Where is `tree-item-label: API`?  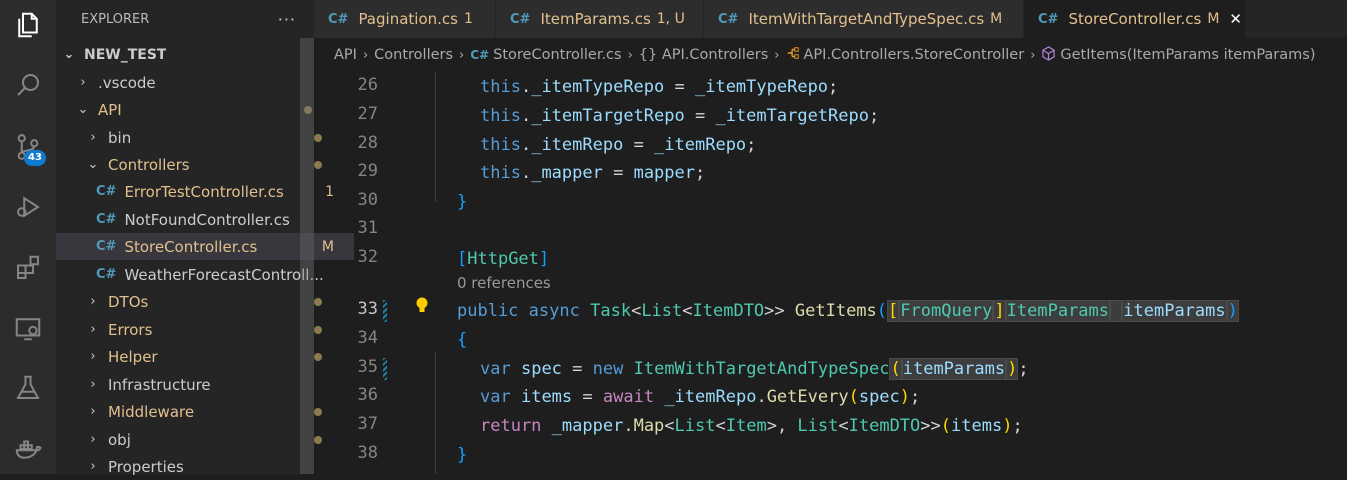
tree-item-label: API is located at coordinates (110, 109).